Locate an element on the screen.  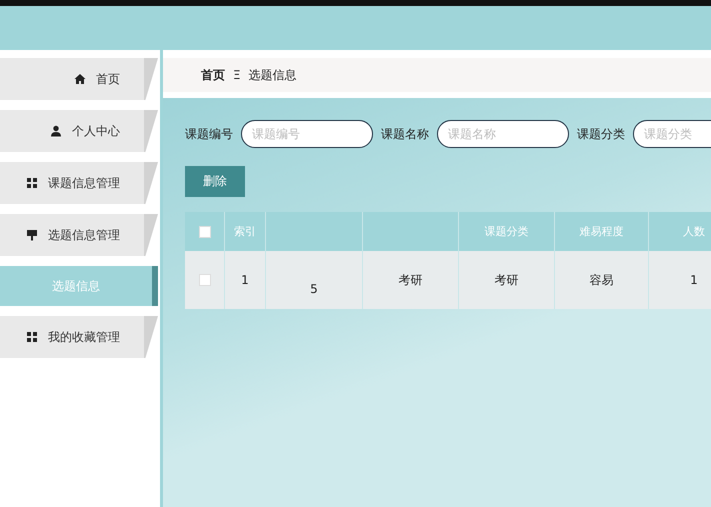
table-cell: 容易 is located at coordinates (602, 280).